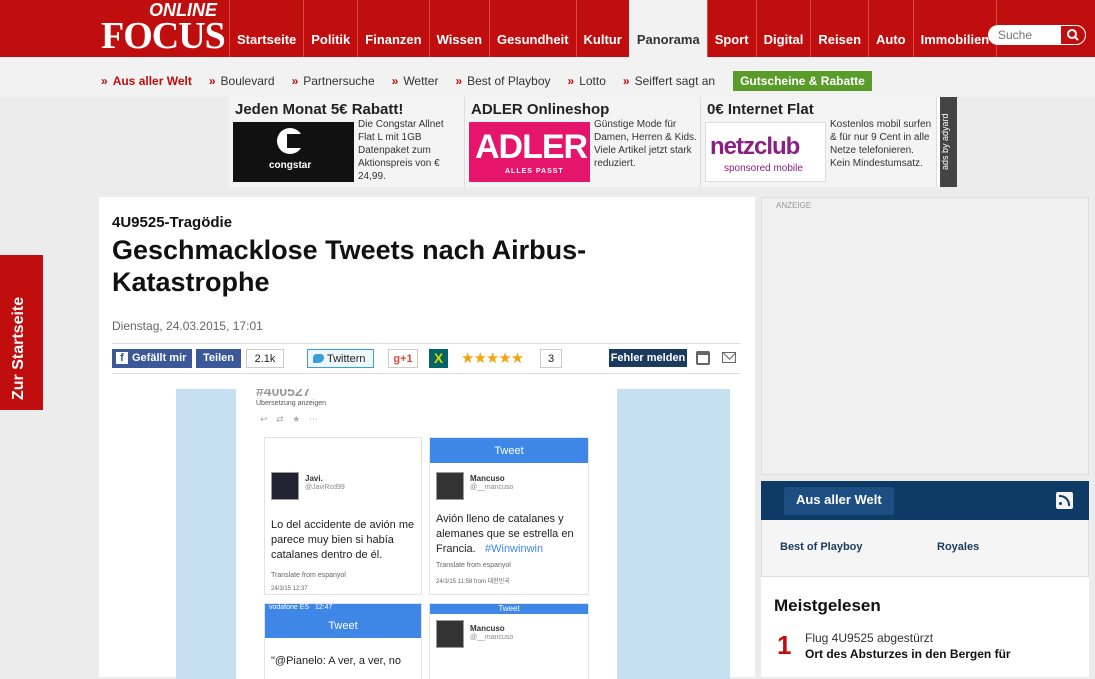 The height and width of the screenshot is (679, 1095). I want to click on nav-finanzen: Finanzen, so click(392, 28).